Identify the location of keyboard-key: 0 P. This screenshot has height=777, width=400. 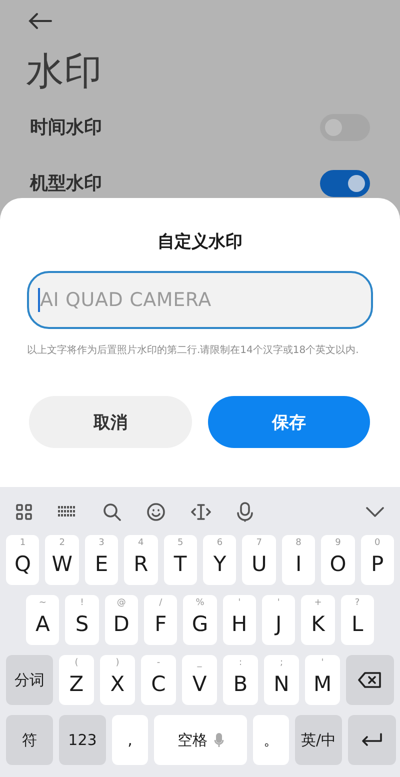
(377, 560).